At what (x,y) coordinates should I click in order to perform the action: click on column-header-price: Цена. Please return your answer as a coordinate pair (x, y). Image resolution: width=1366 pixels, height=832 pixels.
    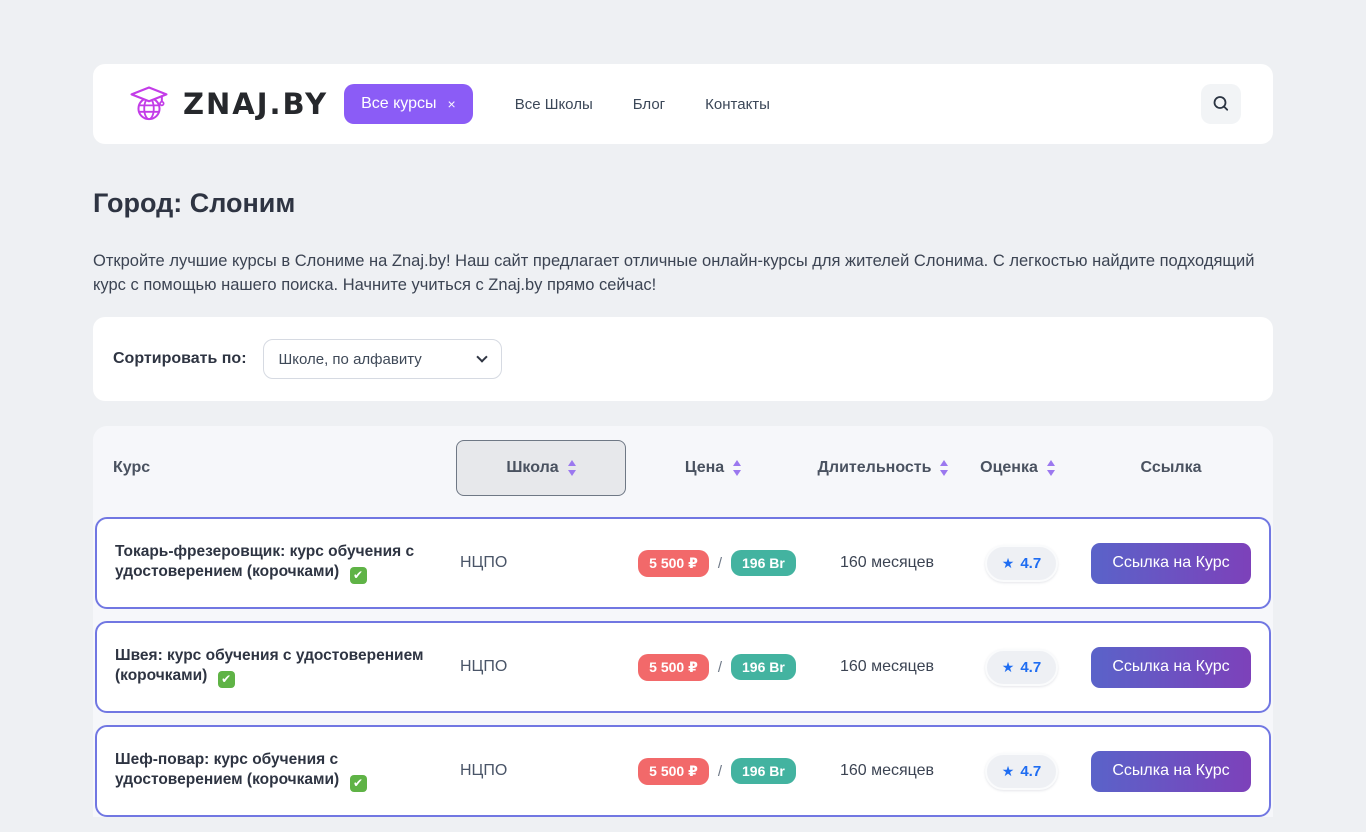
    Looking at the image, I should click on (713, 468).